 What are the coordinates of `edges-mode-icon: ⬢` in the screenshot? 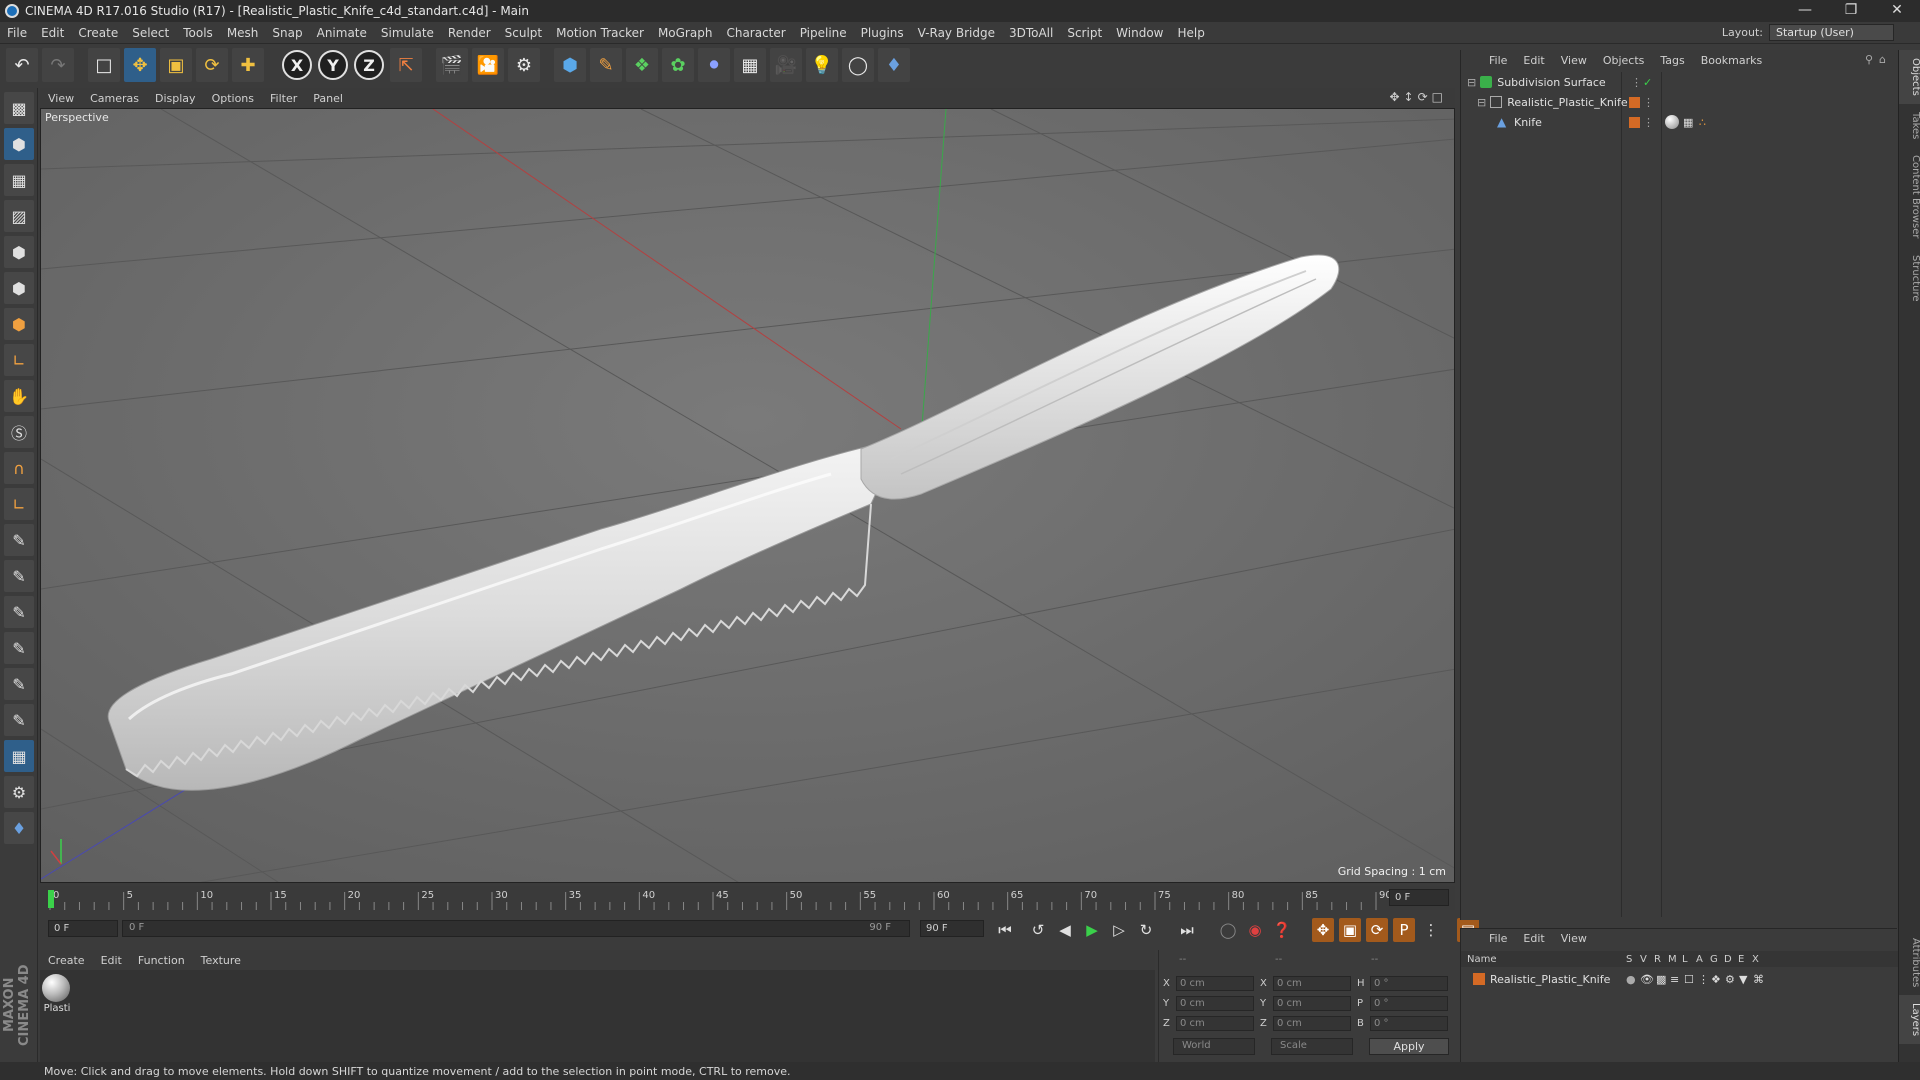 It's located at (19, 288).